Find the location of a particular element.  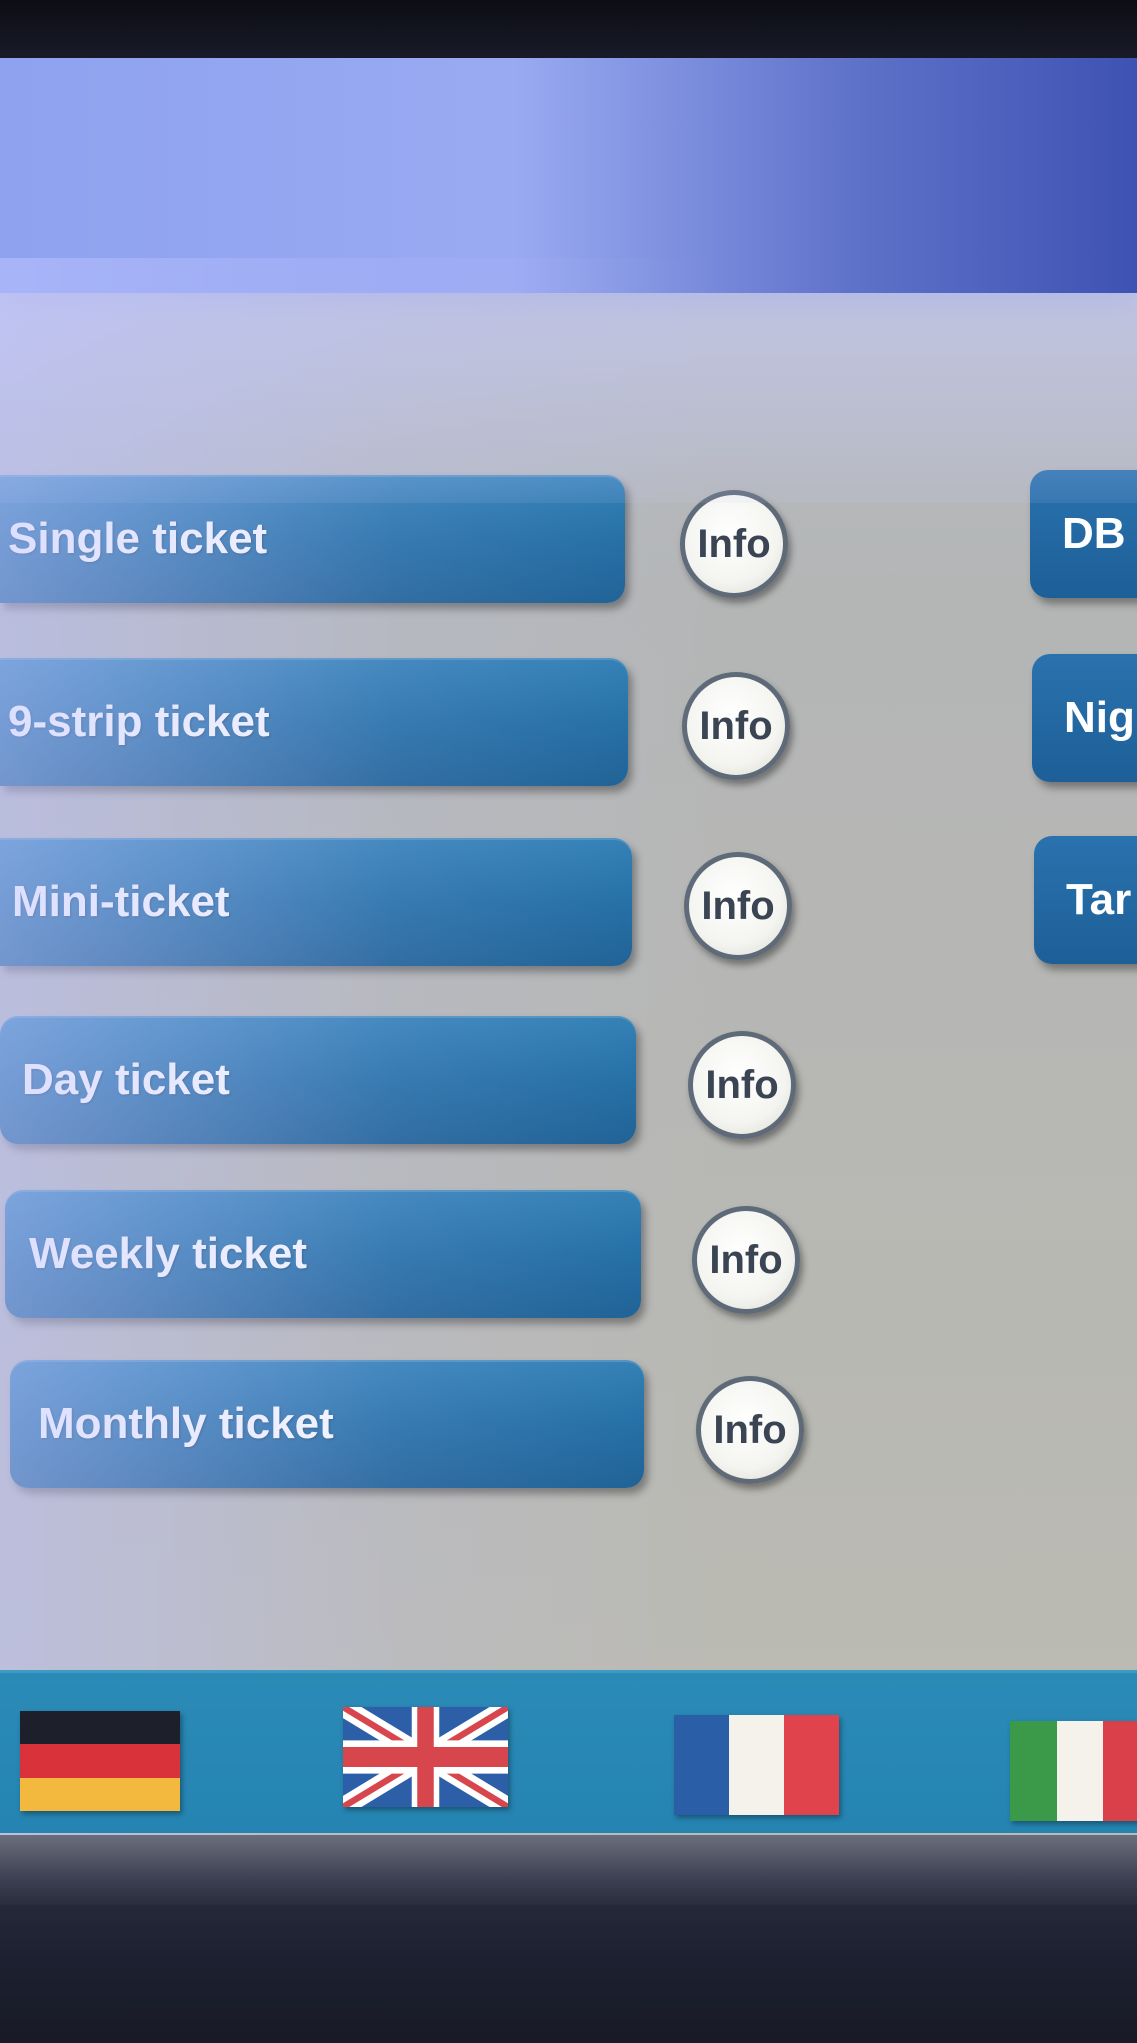

mini-ticket-button: Mini-ticket is located at coordinates (316, 902).